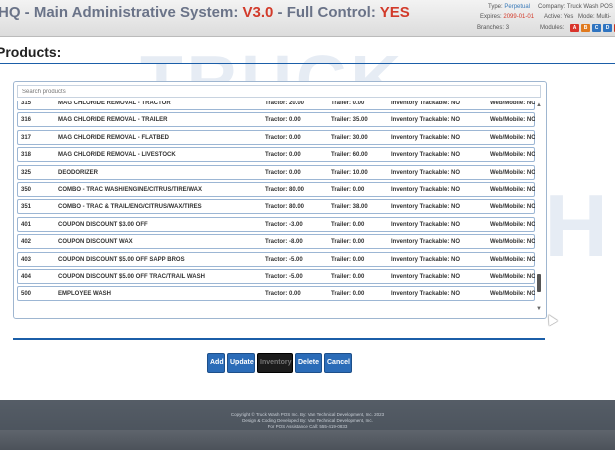 The height and width of the screenshot is (450, 615). Describe the element at coordinates (349, 207) in the screenshot. I see `product-trailer-price: Trailer: 38.00` at that location.